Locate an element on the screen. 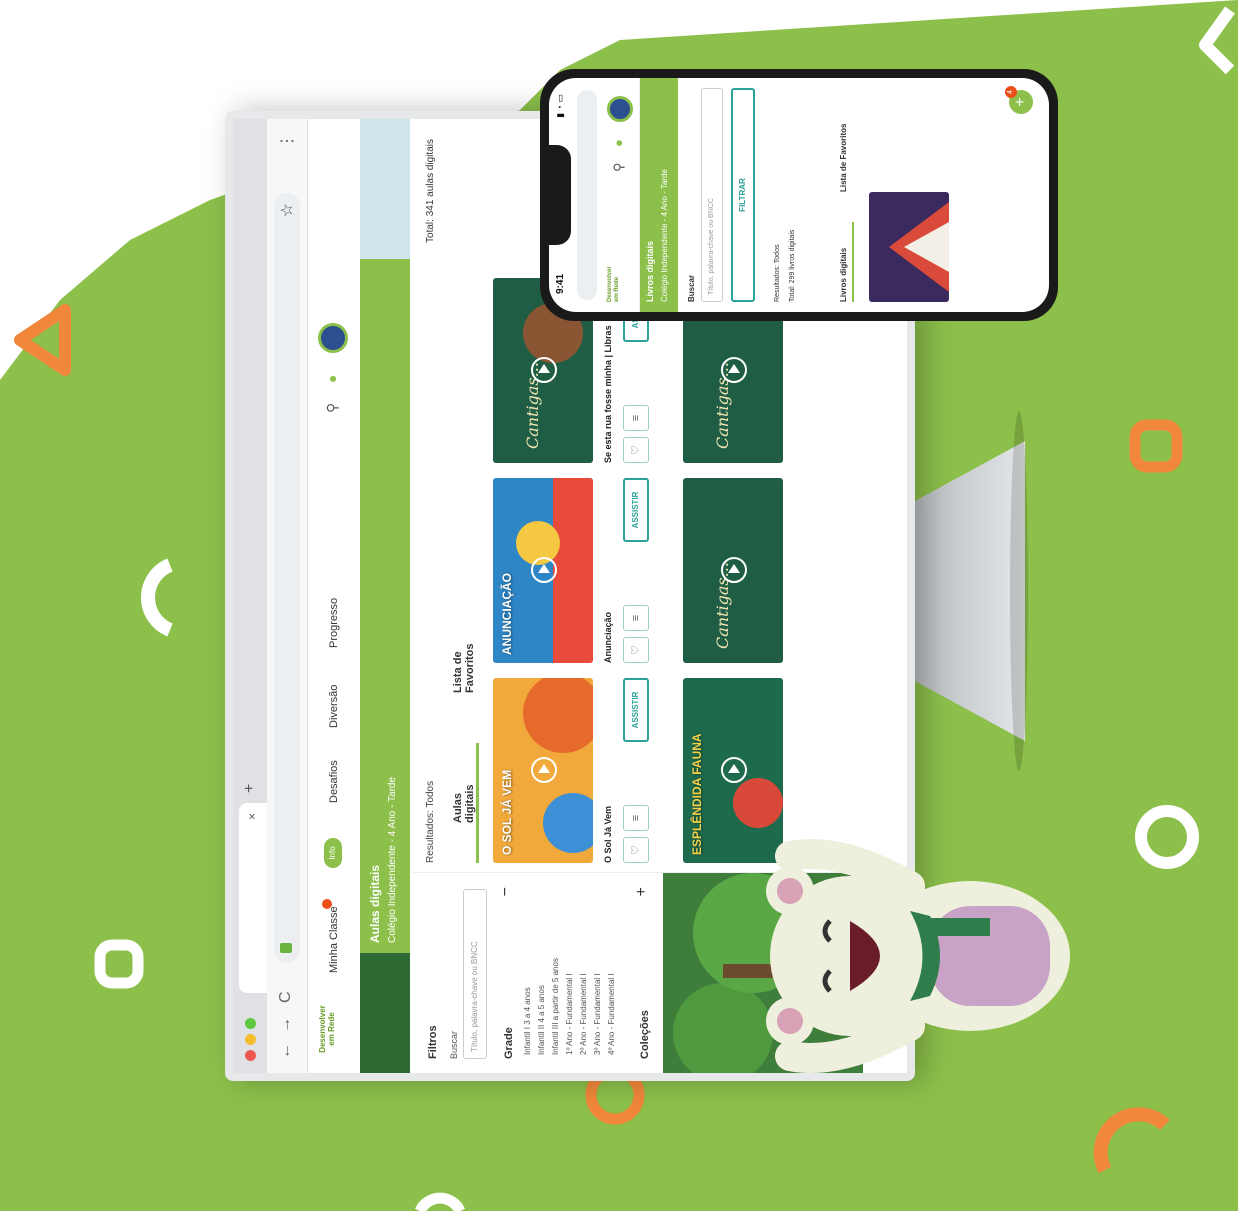  phone-clock: 9:41 is located at coordinates (560, 283).